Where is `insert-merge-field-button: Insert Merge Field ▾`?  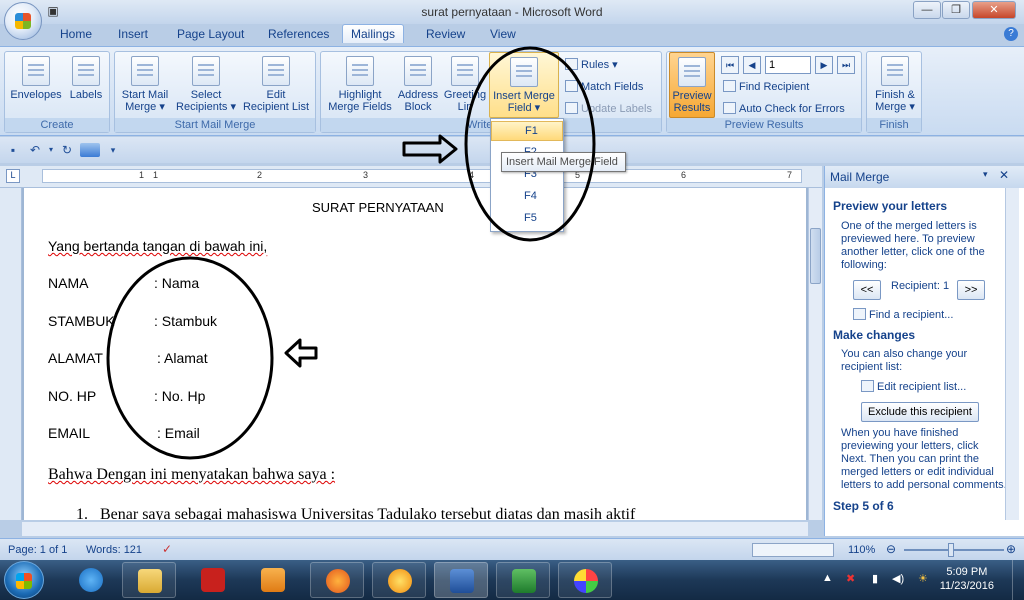
insert-merge-field-button: Insert Merge Field ▾ is located at coordinates (524, 85).